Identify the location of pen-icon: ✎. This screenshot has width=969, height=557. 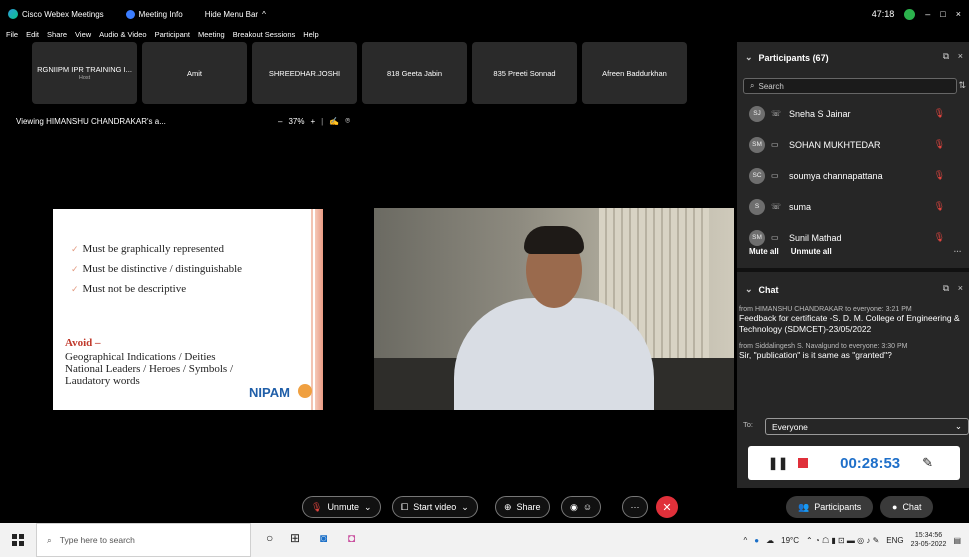
(927, 463).